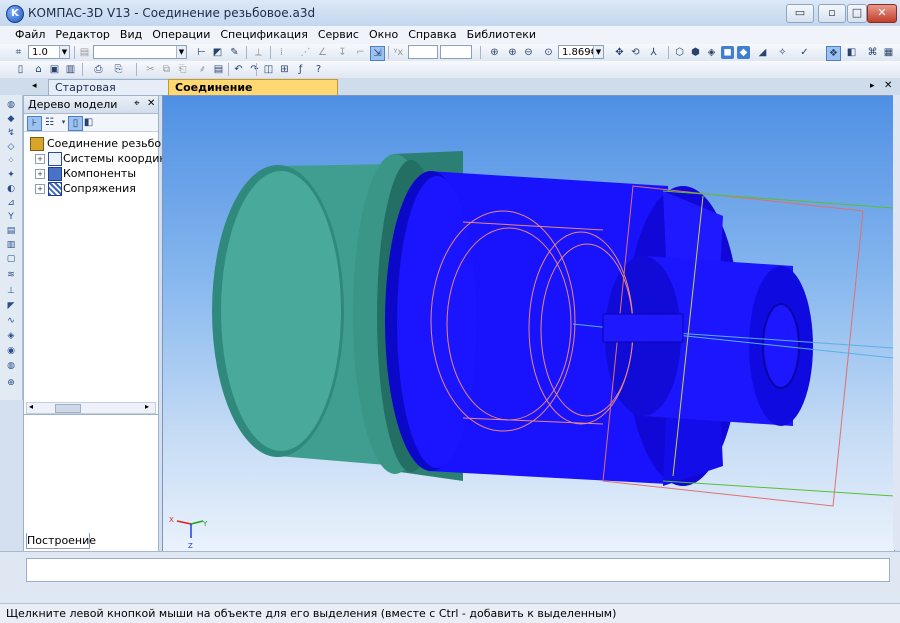  I want to click on mate-icon: ◇, so click(11, 147).